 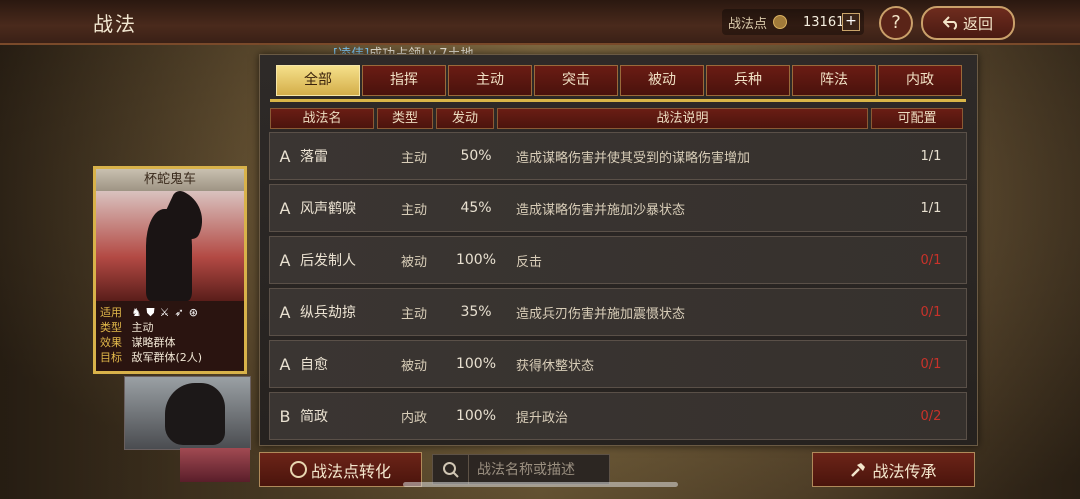 I want to click on cavalry-icon: ♞, so click(x=136, y=312).